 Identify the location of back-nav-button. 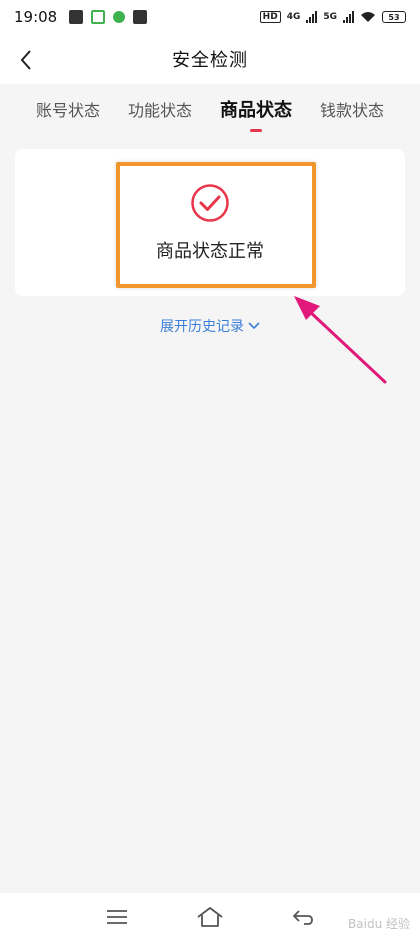
(303, 917).